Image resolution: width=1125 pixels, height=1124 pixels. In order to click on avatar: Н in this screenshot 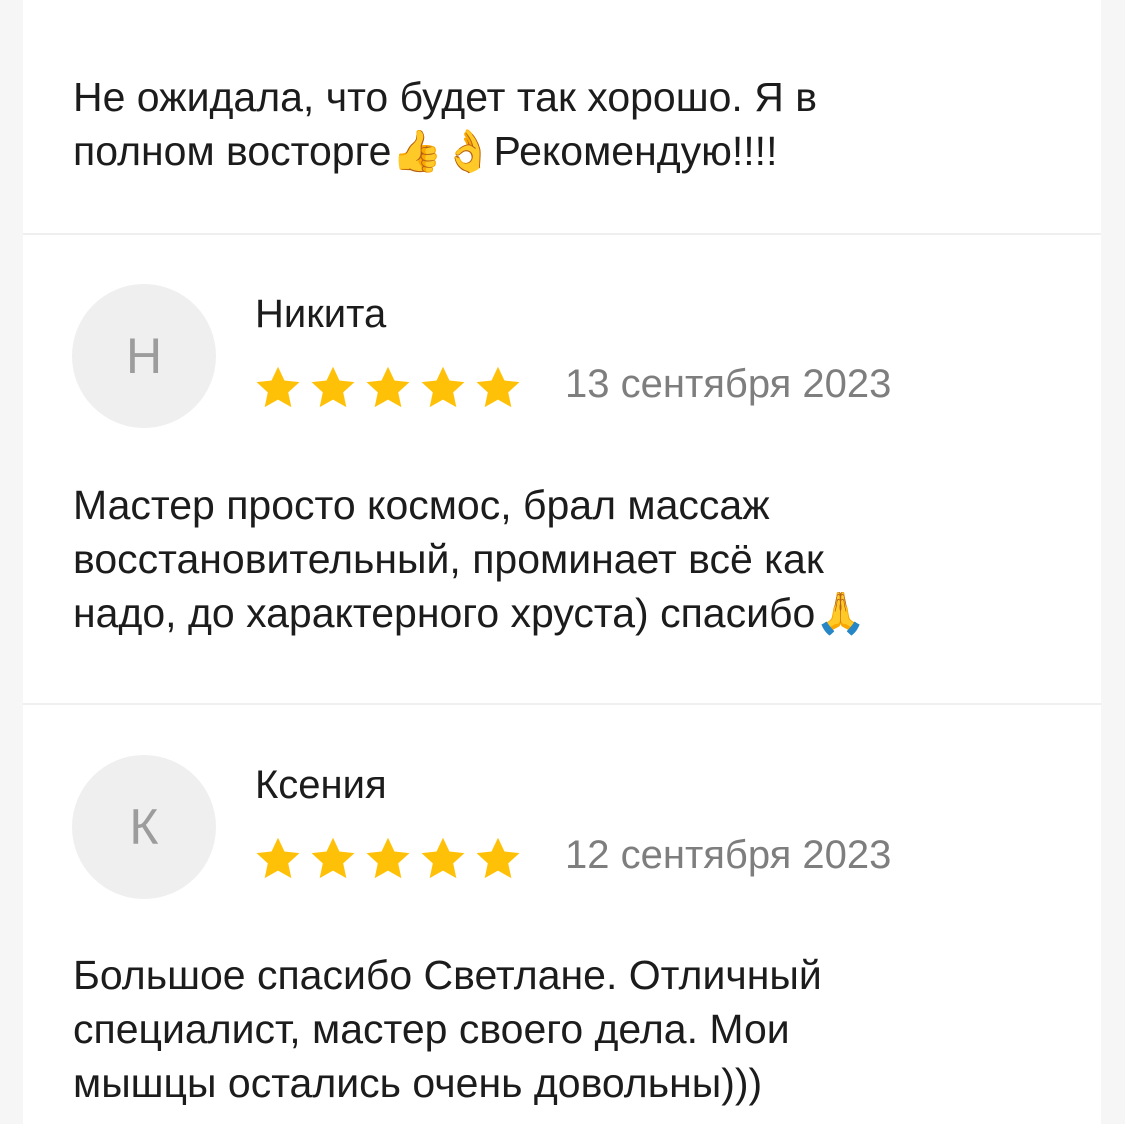, I will do `click(144, 356)`.